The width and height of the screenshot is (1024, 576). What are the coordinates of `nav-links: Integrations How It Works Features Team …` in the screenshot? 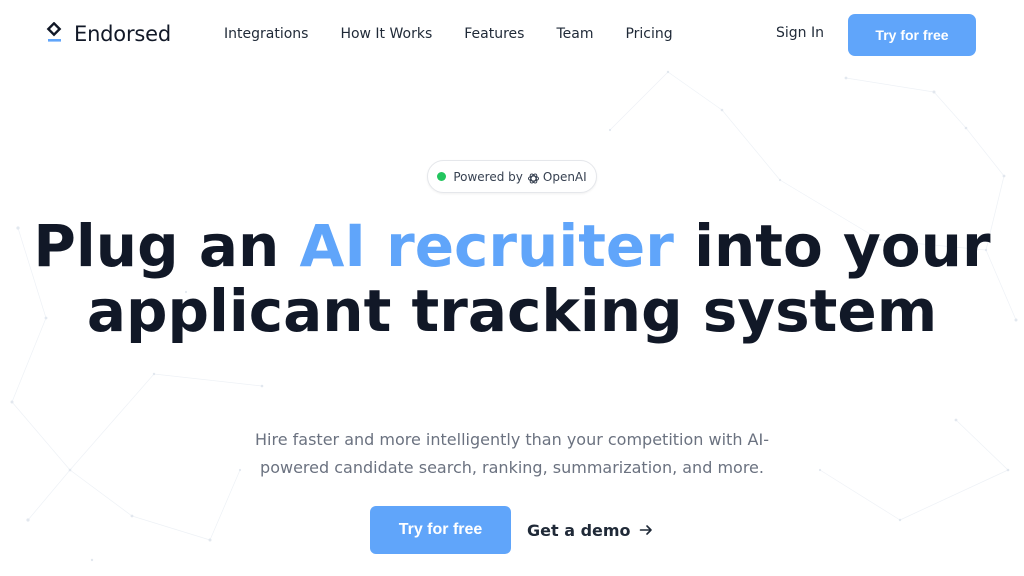 It's located at (464, 34).